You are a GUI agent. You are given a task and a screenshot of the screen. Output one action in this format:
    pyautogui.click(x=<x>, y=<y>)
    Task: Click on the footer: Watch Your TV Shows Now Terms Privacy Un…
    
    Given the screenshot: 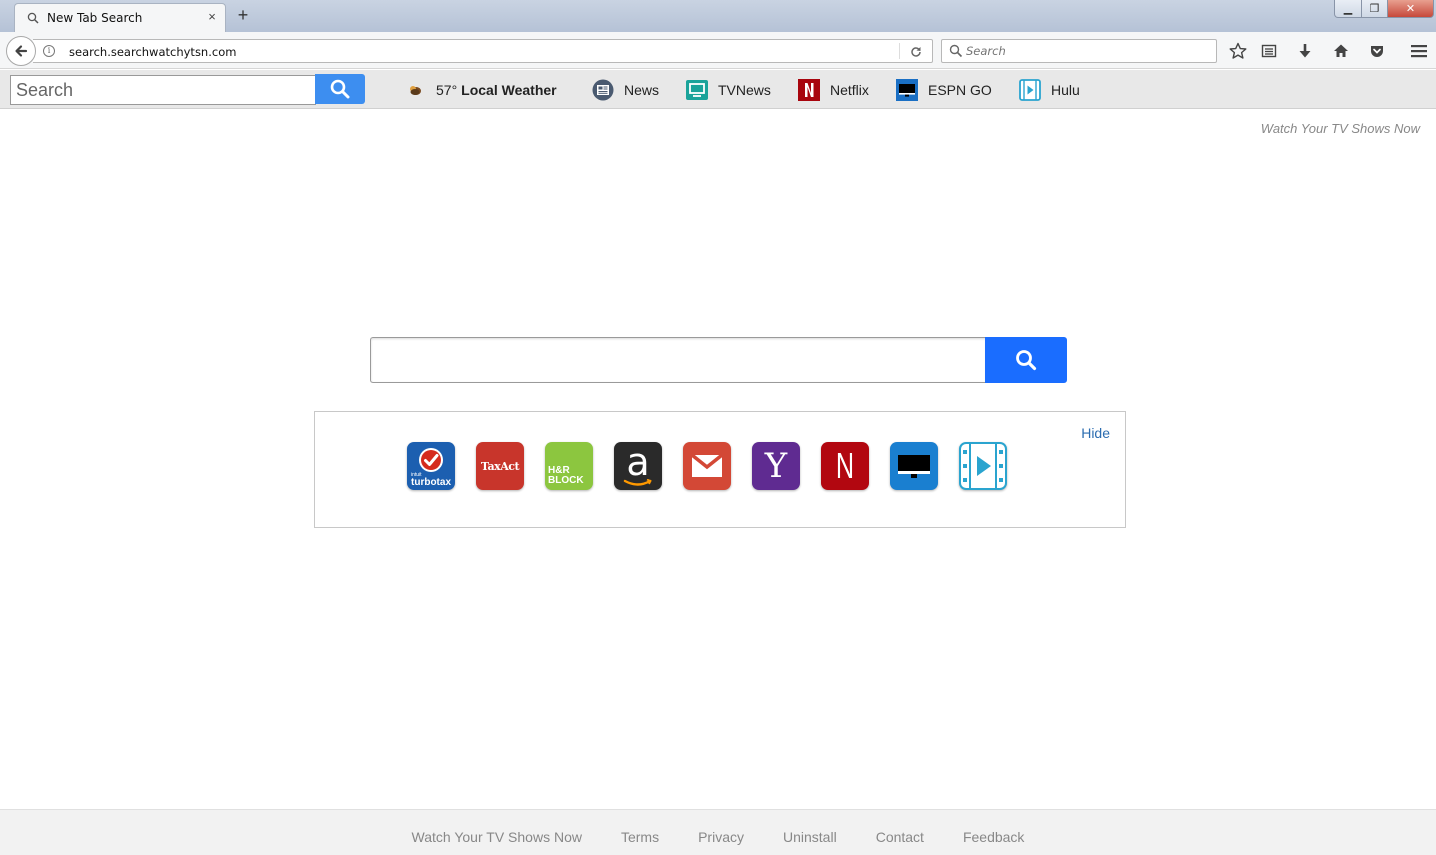 What is the action you would take?
    pyautogui.click(x=718, y=832)
    